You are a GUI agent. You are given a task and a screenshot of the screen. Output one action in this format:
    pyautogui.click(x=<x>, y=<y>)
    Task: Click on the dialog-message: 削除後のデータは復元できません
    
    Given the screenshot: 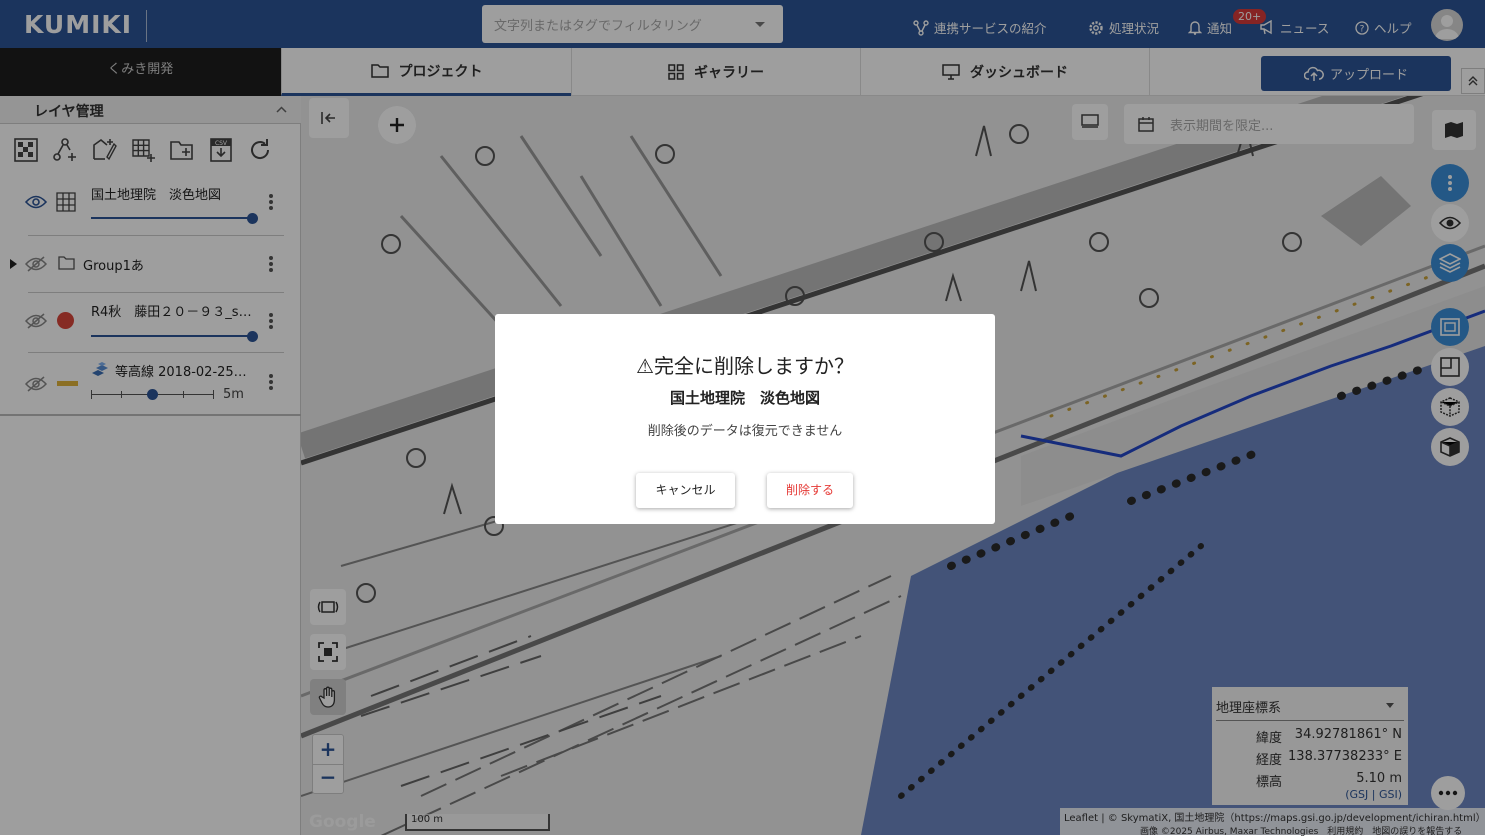 What is the action you would take?
    pyautogui.click(x=745, y=431)
    